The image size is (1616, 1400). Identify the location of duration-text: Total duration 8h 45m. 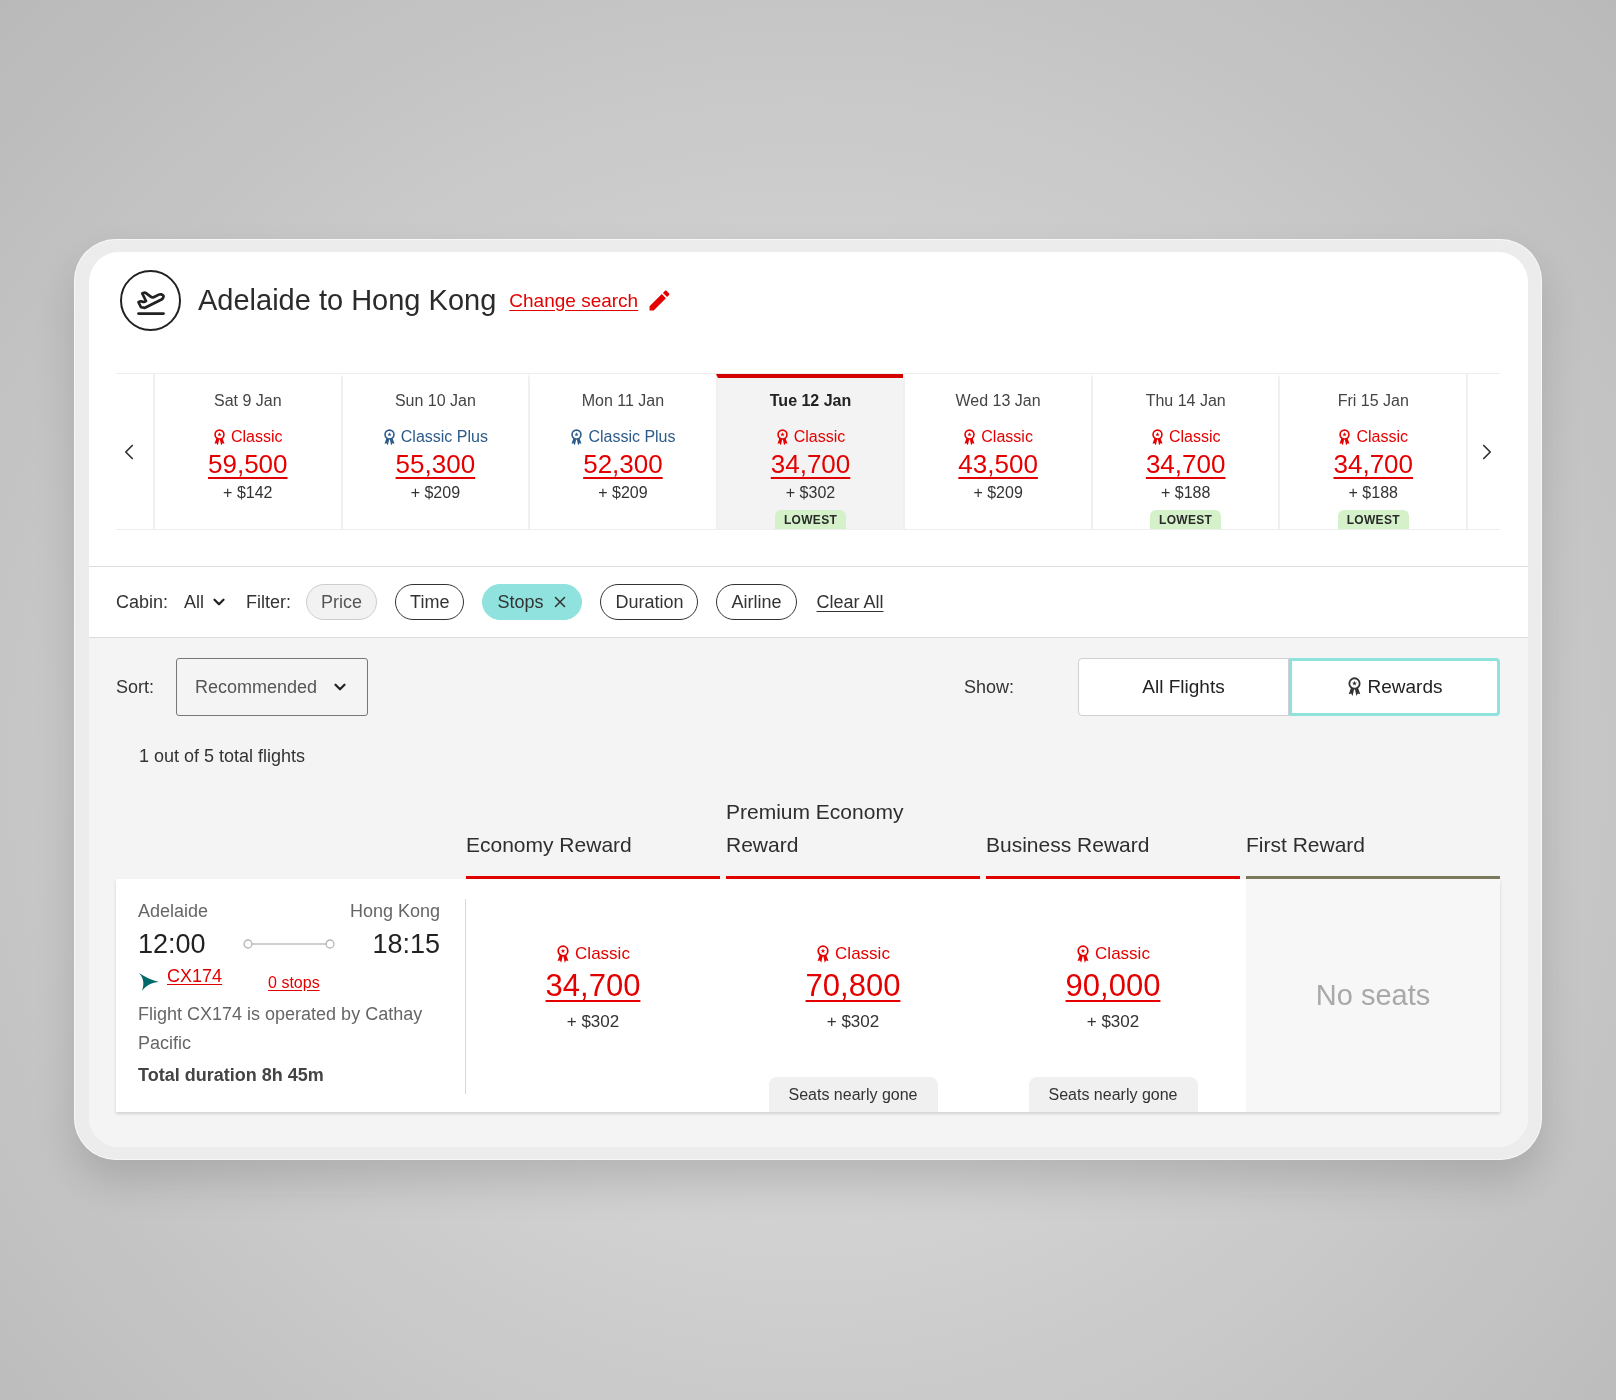
(231, 1075).